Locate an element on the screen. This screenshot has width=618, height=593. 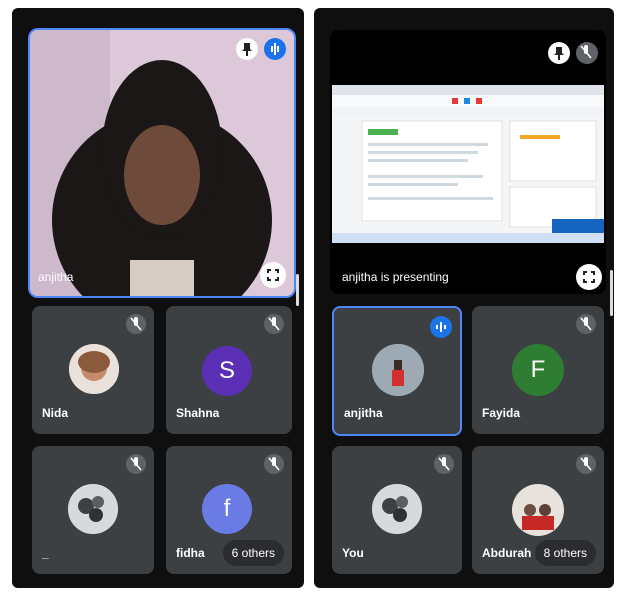
participant-name: Nida is located at coordinates (55, 413).